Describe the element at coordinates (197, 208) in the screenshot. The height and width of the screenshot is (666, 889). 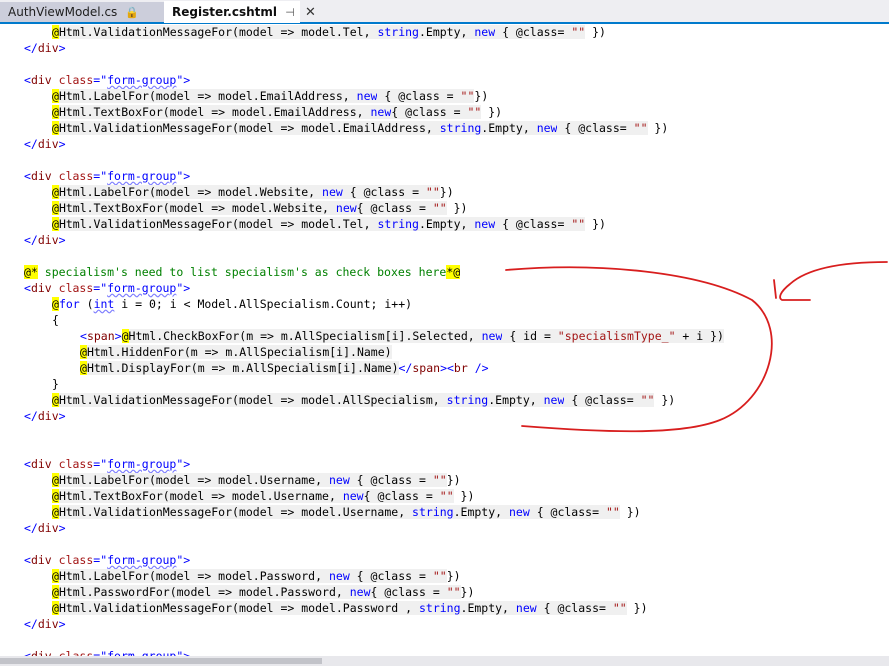
I see `code-token: Html.TextBoxFor(model => model.Website,` at that location.